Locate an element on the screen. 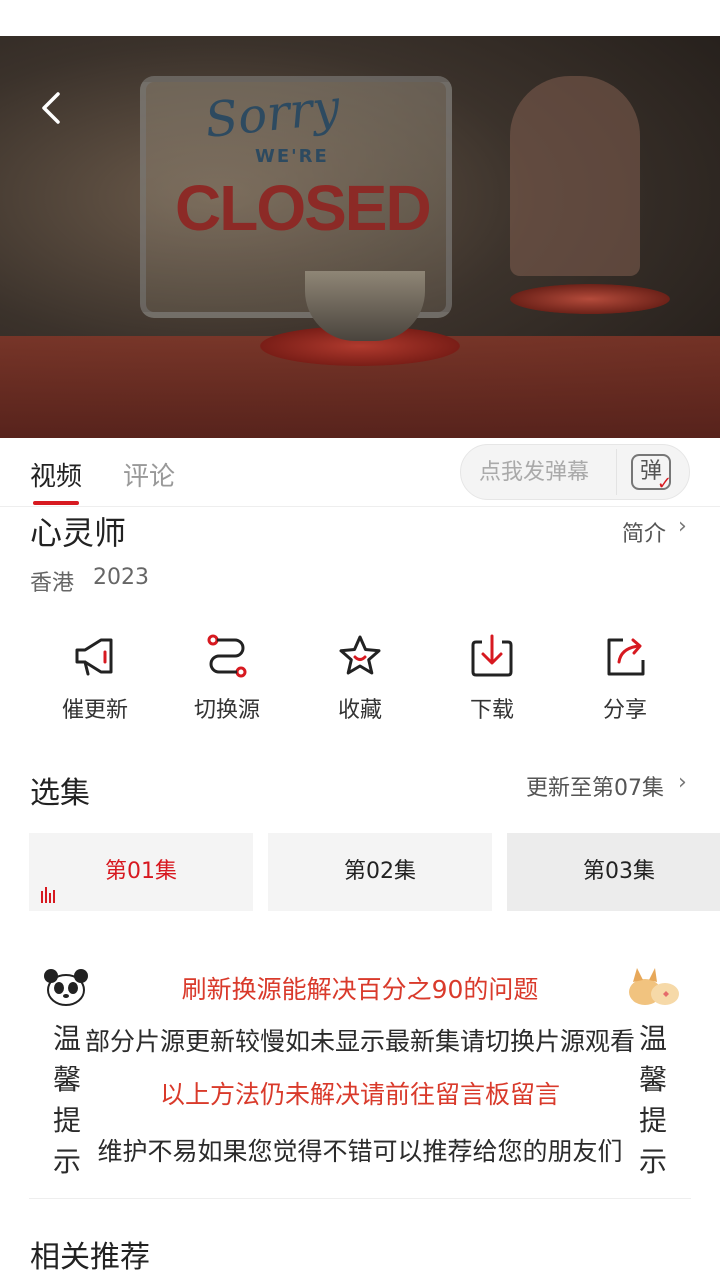  urge-update-button: 催更新 is located at coordinates (95, 678).